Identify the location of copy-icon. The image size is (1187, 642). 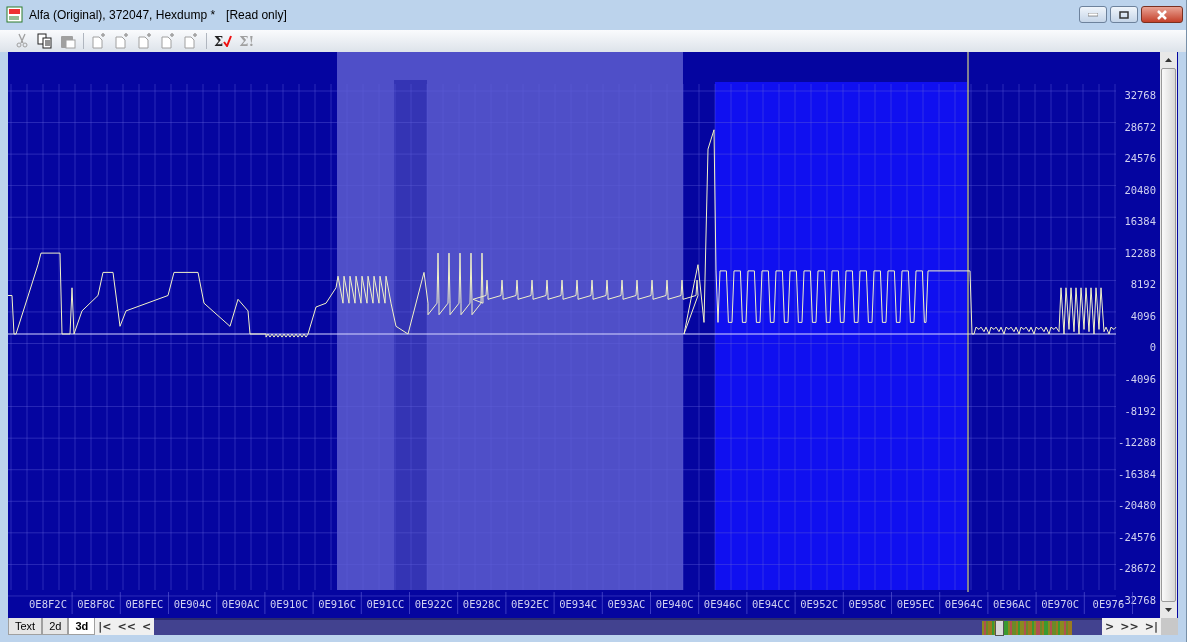
(45, 41).